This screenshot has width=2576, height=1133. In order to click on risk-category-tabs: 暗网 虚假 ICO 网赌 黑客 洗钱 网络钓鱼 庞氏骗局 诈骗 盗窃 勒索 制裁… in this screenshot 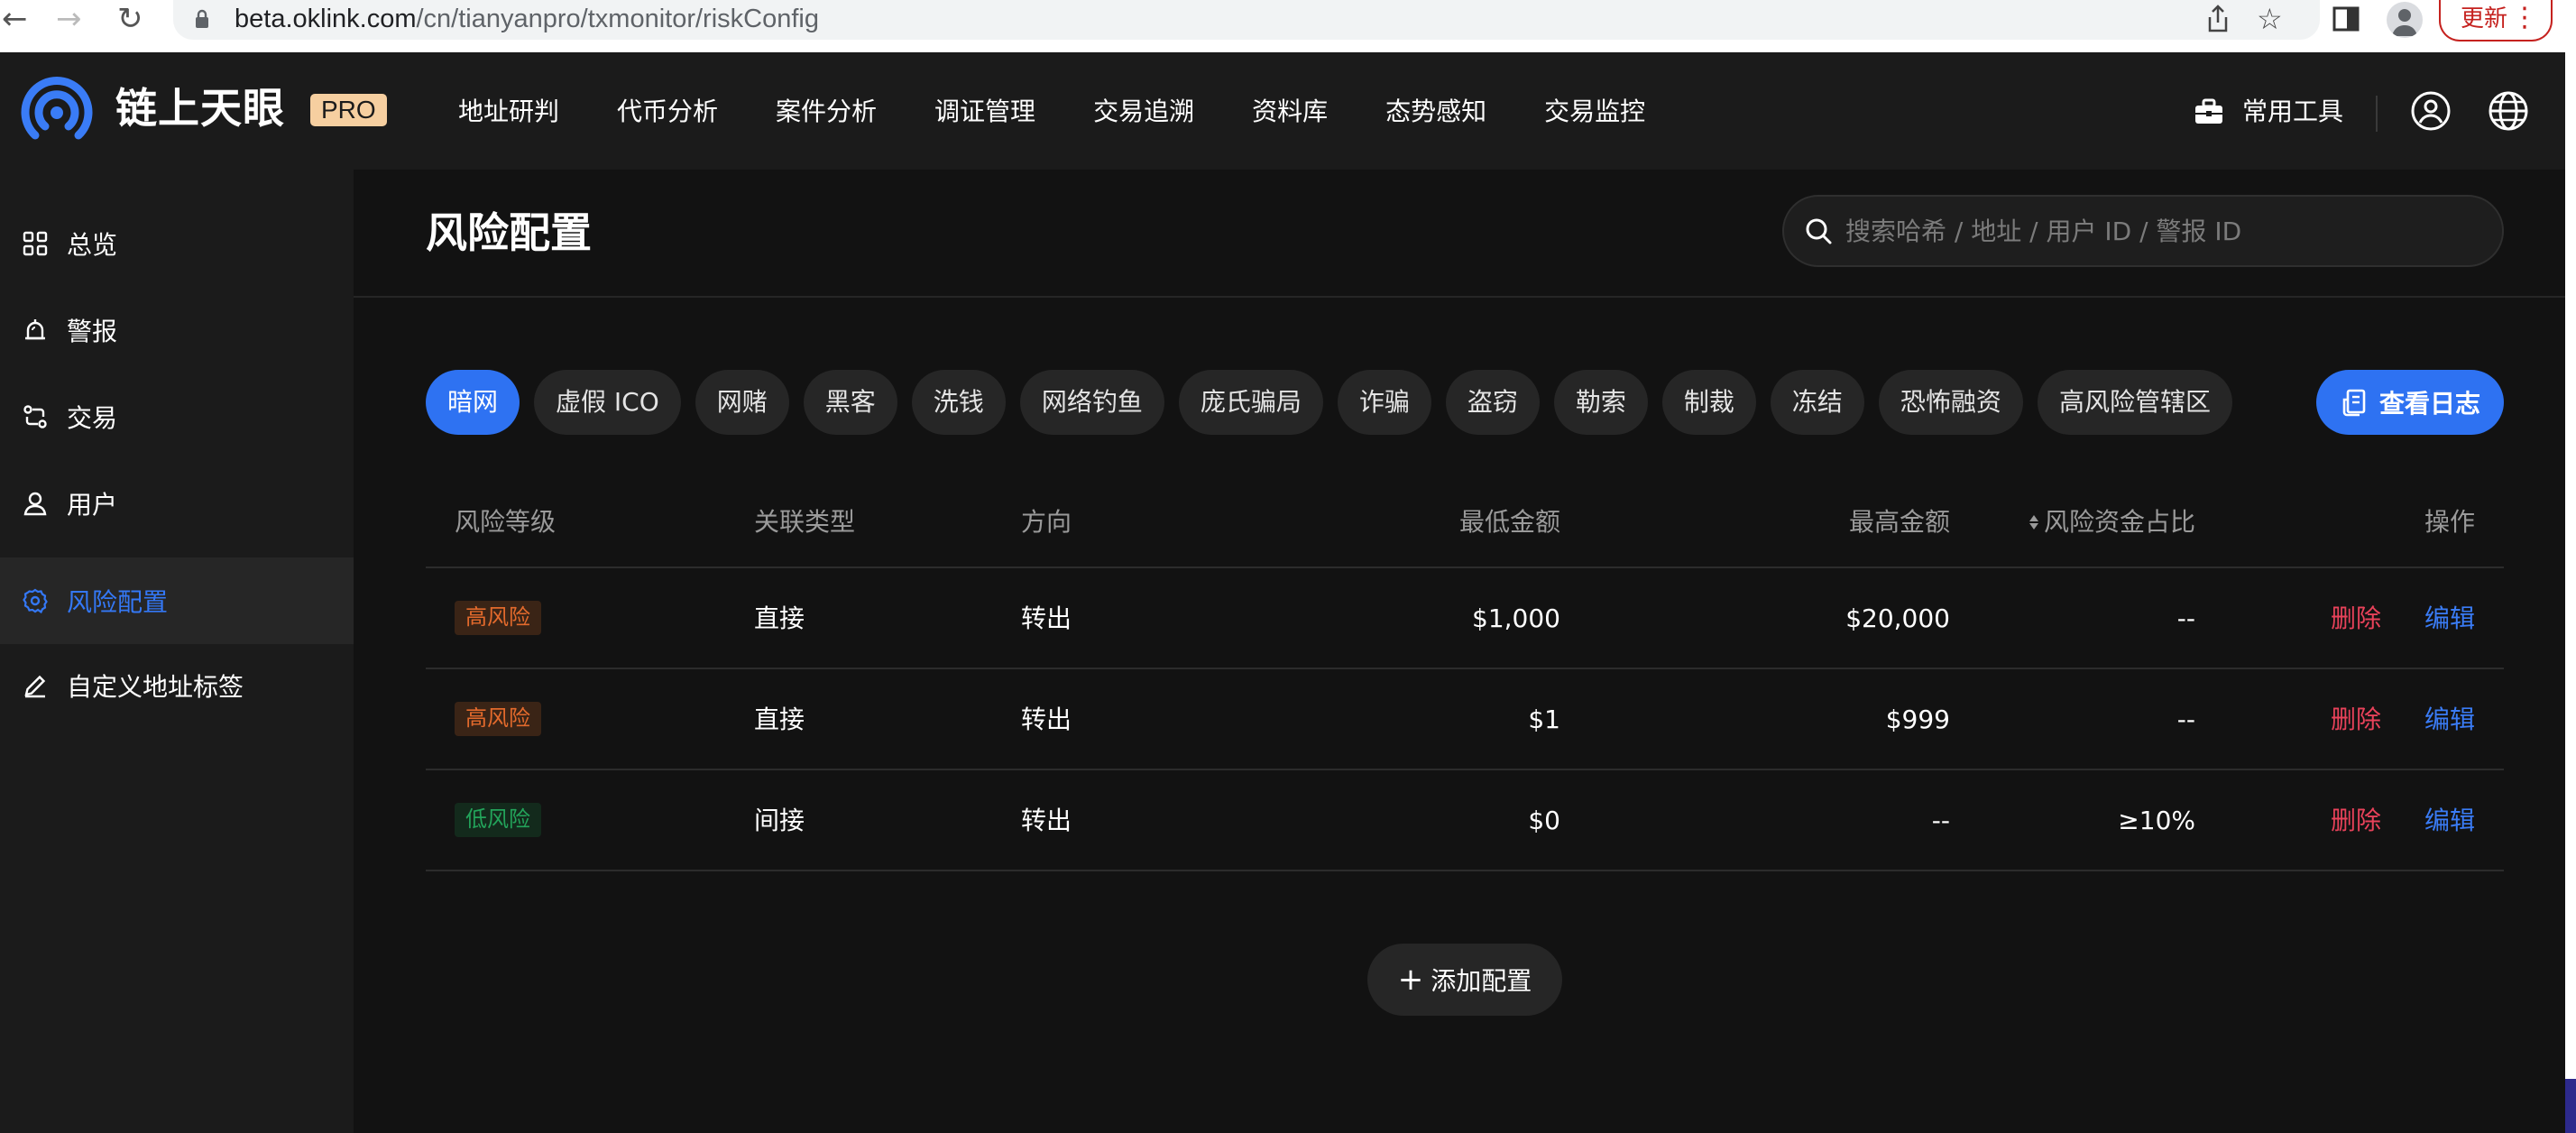, I will do `click(1336, 402)`.